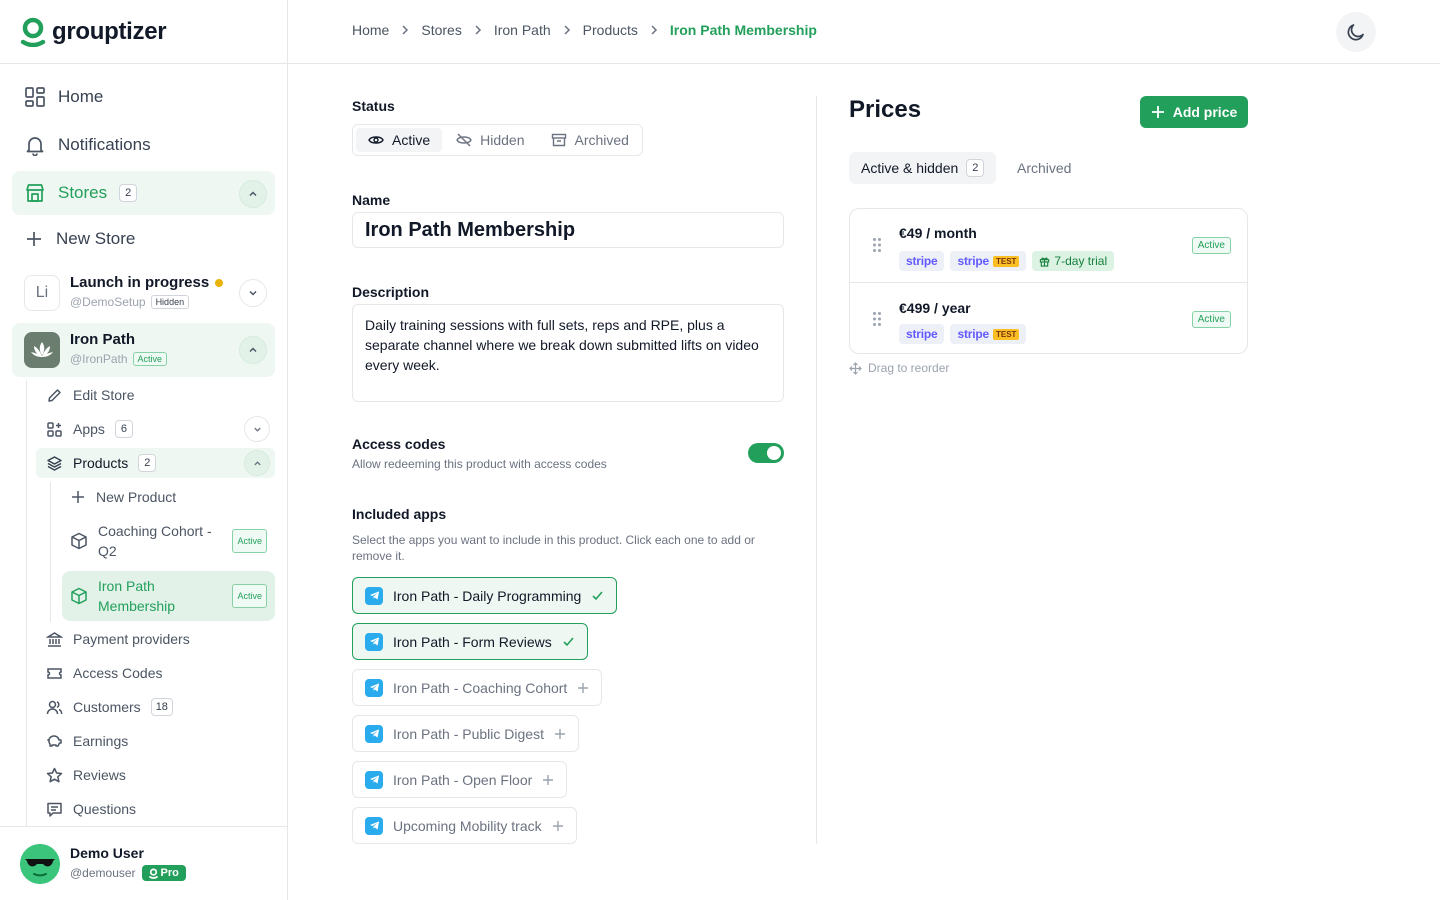 Image resolution: width=1440 pixels, height=900 pixels. I want to click on nav-home: Home, so click(143, 97).